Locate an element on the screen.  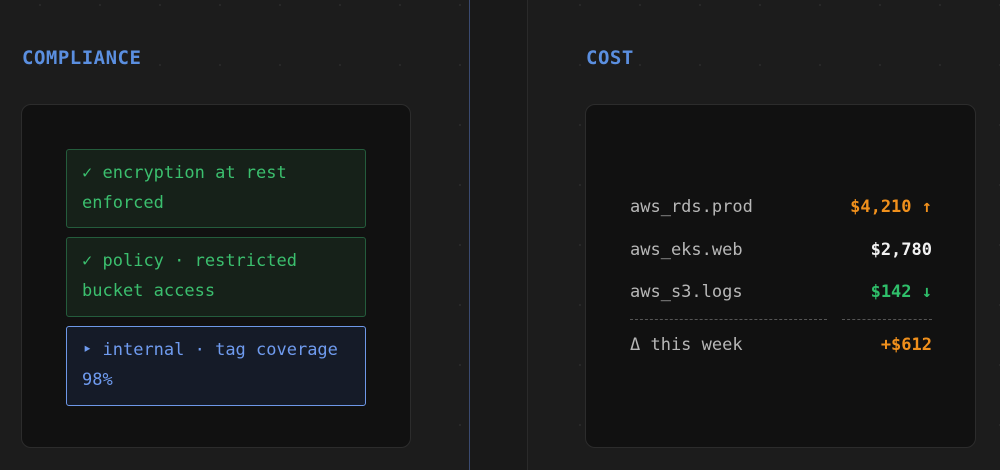
compliance-card-text: internal · tag coverage is located at coordinates (220, 350).